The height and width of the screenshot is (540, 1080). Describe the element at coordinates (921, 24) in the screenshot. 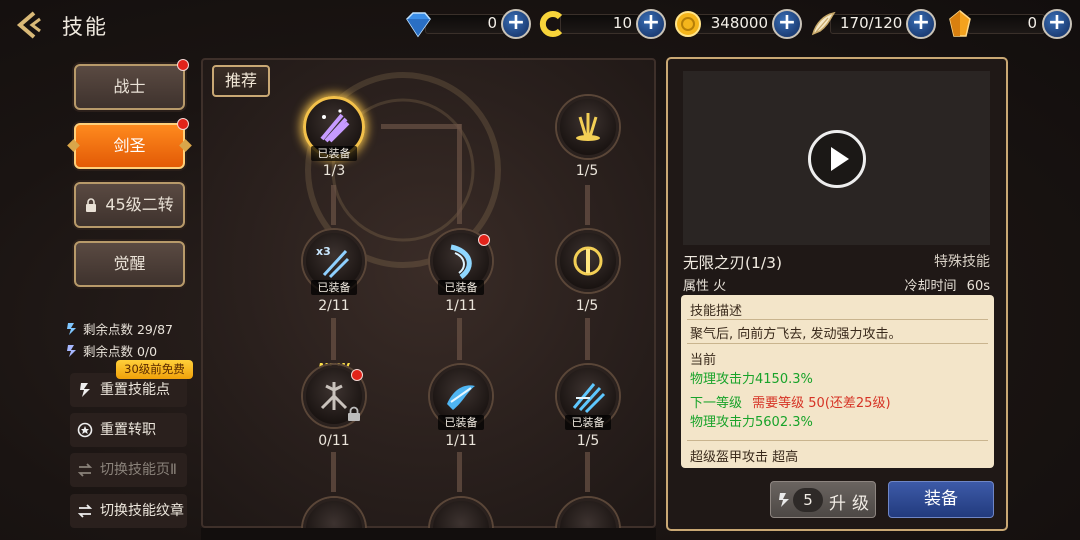

I see `add-wing-button: +` at that location.